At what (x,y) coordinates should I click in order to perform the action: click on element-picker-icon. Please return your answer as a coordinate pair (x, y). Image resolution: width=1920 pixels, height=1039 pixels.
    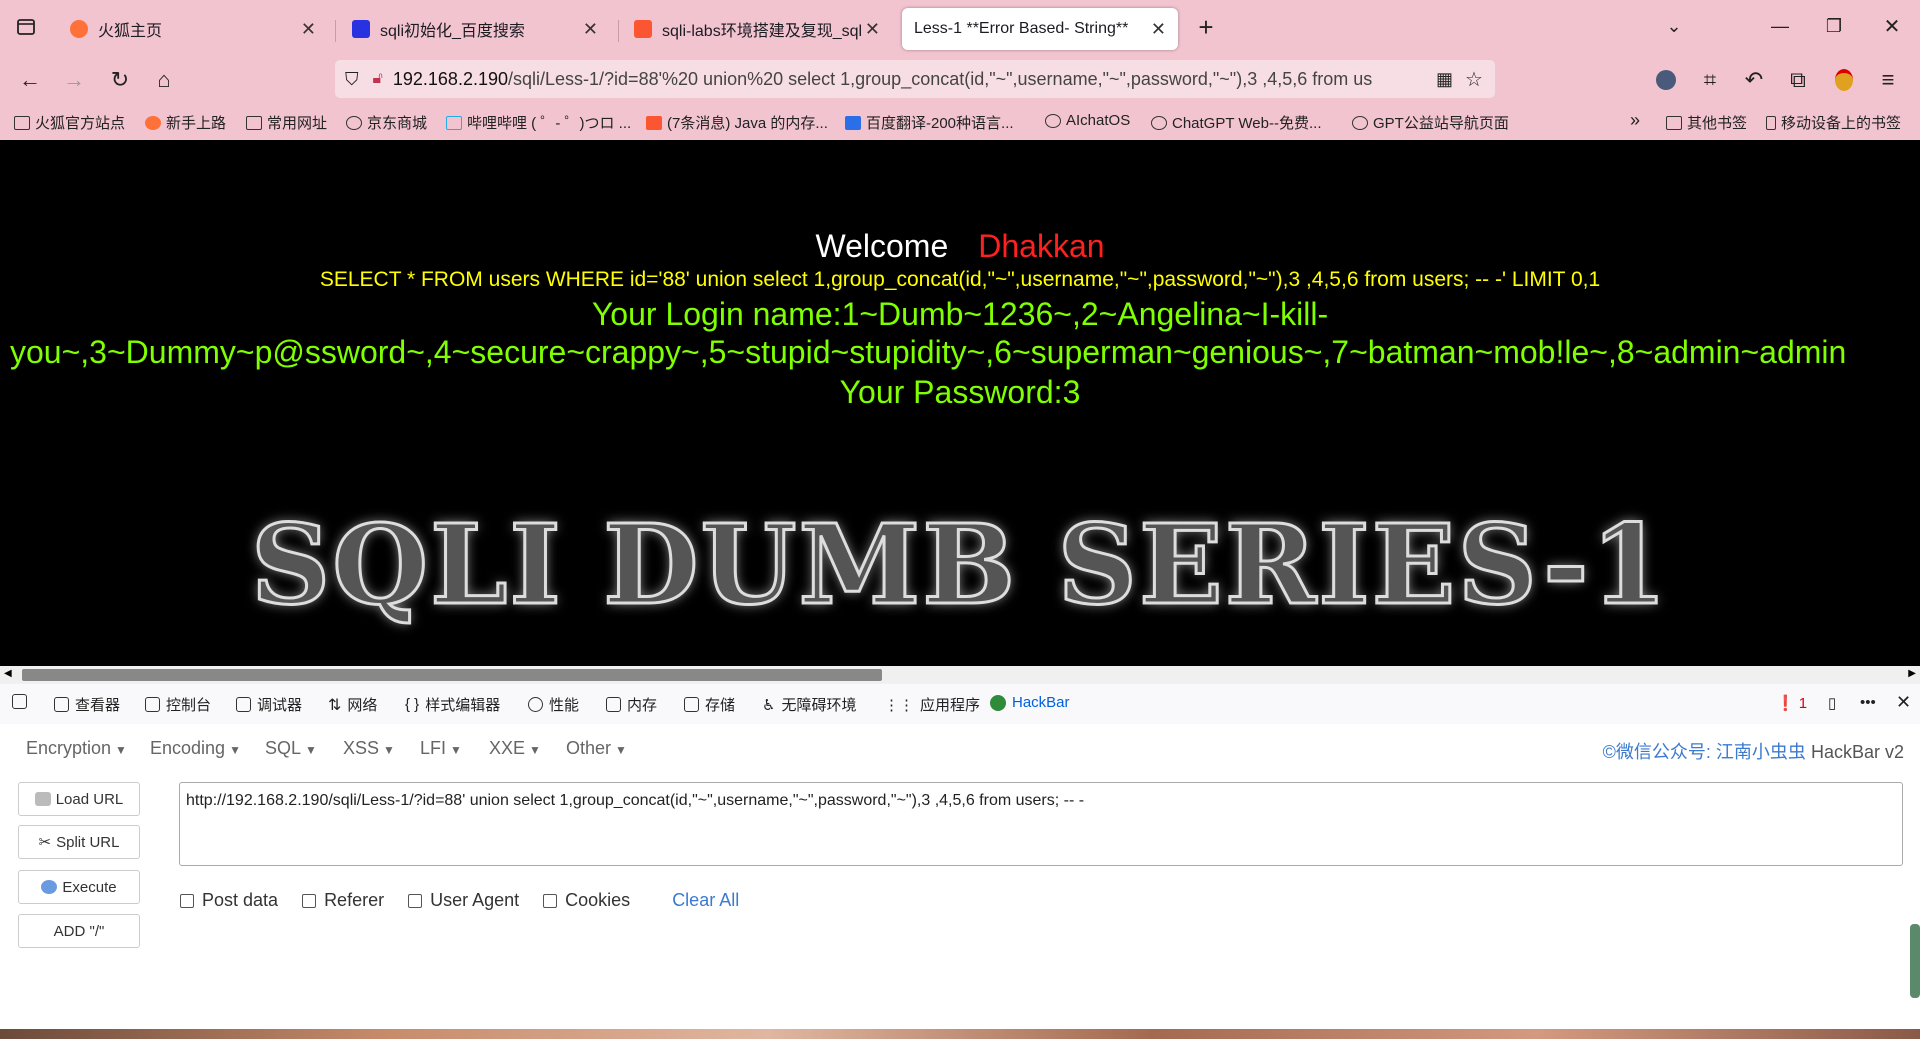
    Looking at the image, I should click on (22, 701).